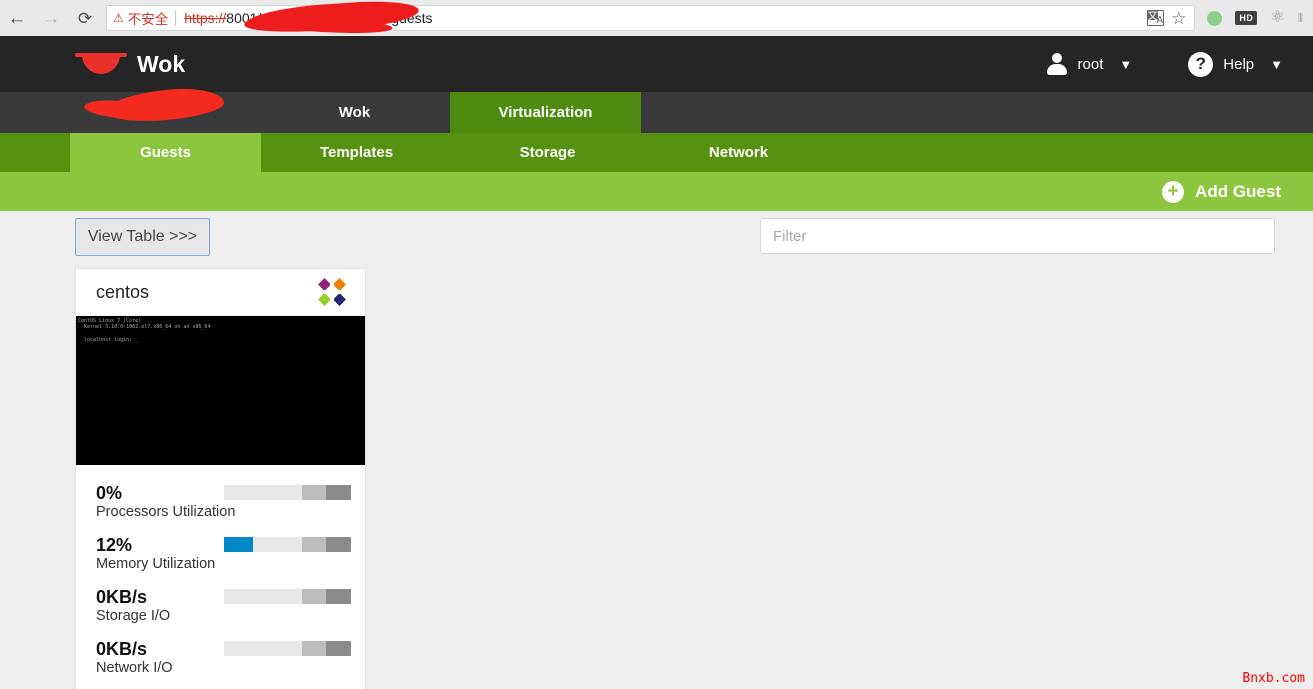 The height and width of the screenshot is (689, 1313). What do you see at coordinates (101, 64) in the screenshot?
I see `wok-logo-icon` at bounding box center [101, 64].